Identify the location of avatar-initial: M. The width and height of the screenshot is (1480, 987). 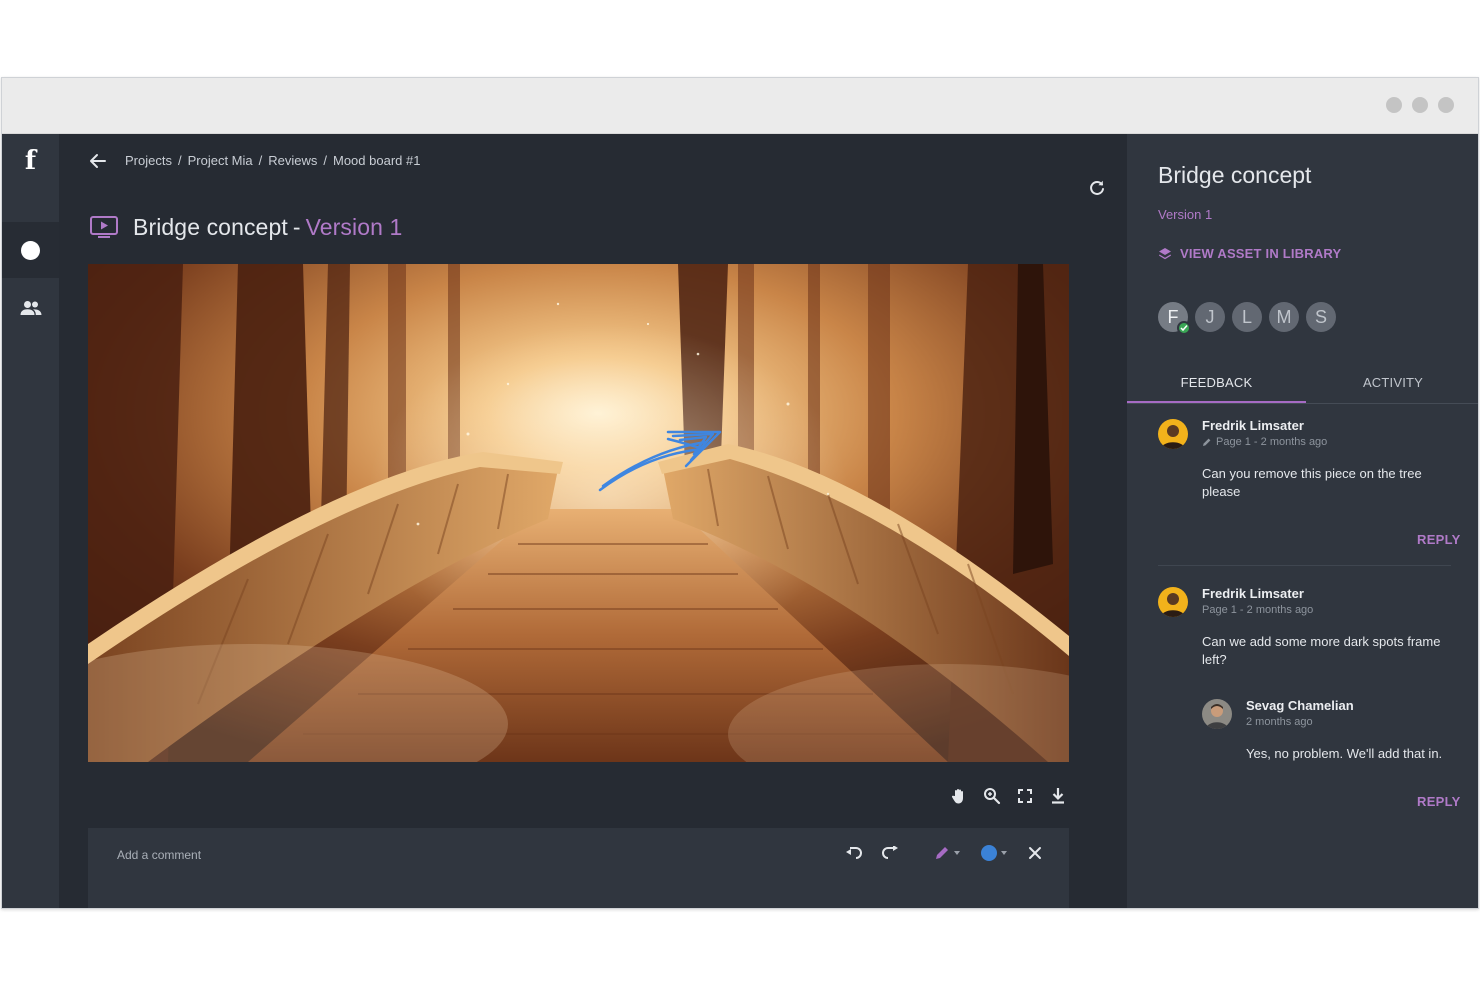
(1284, 316).